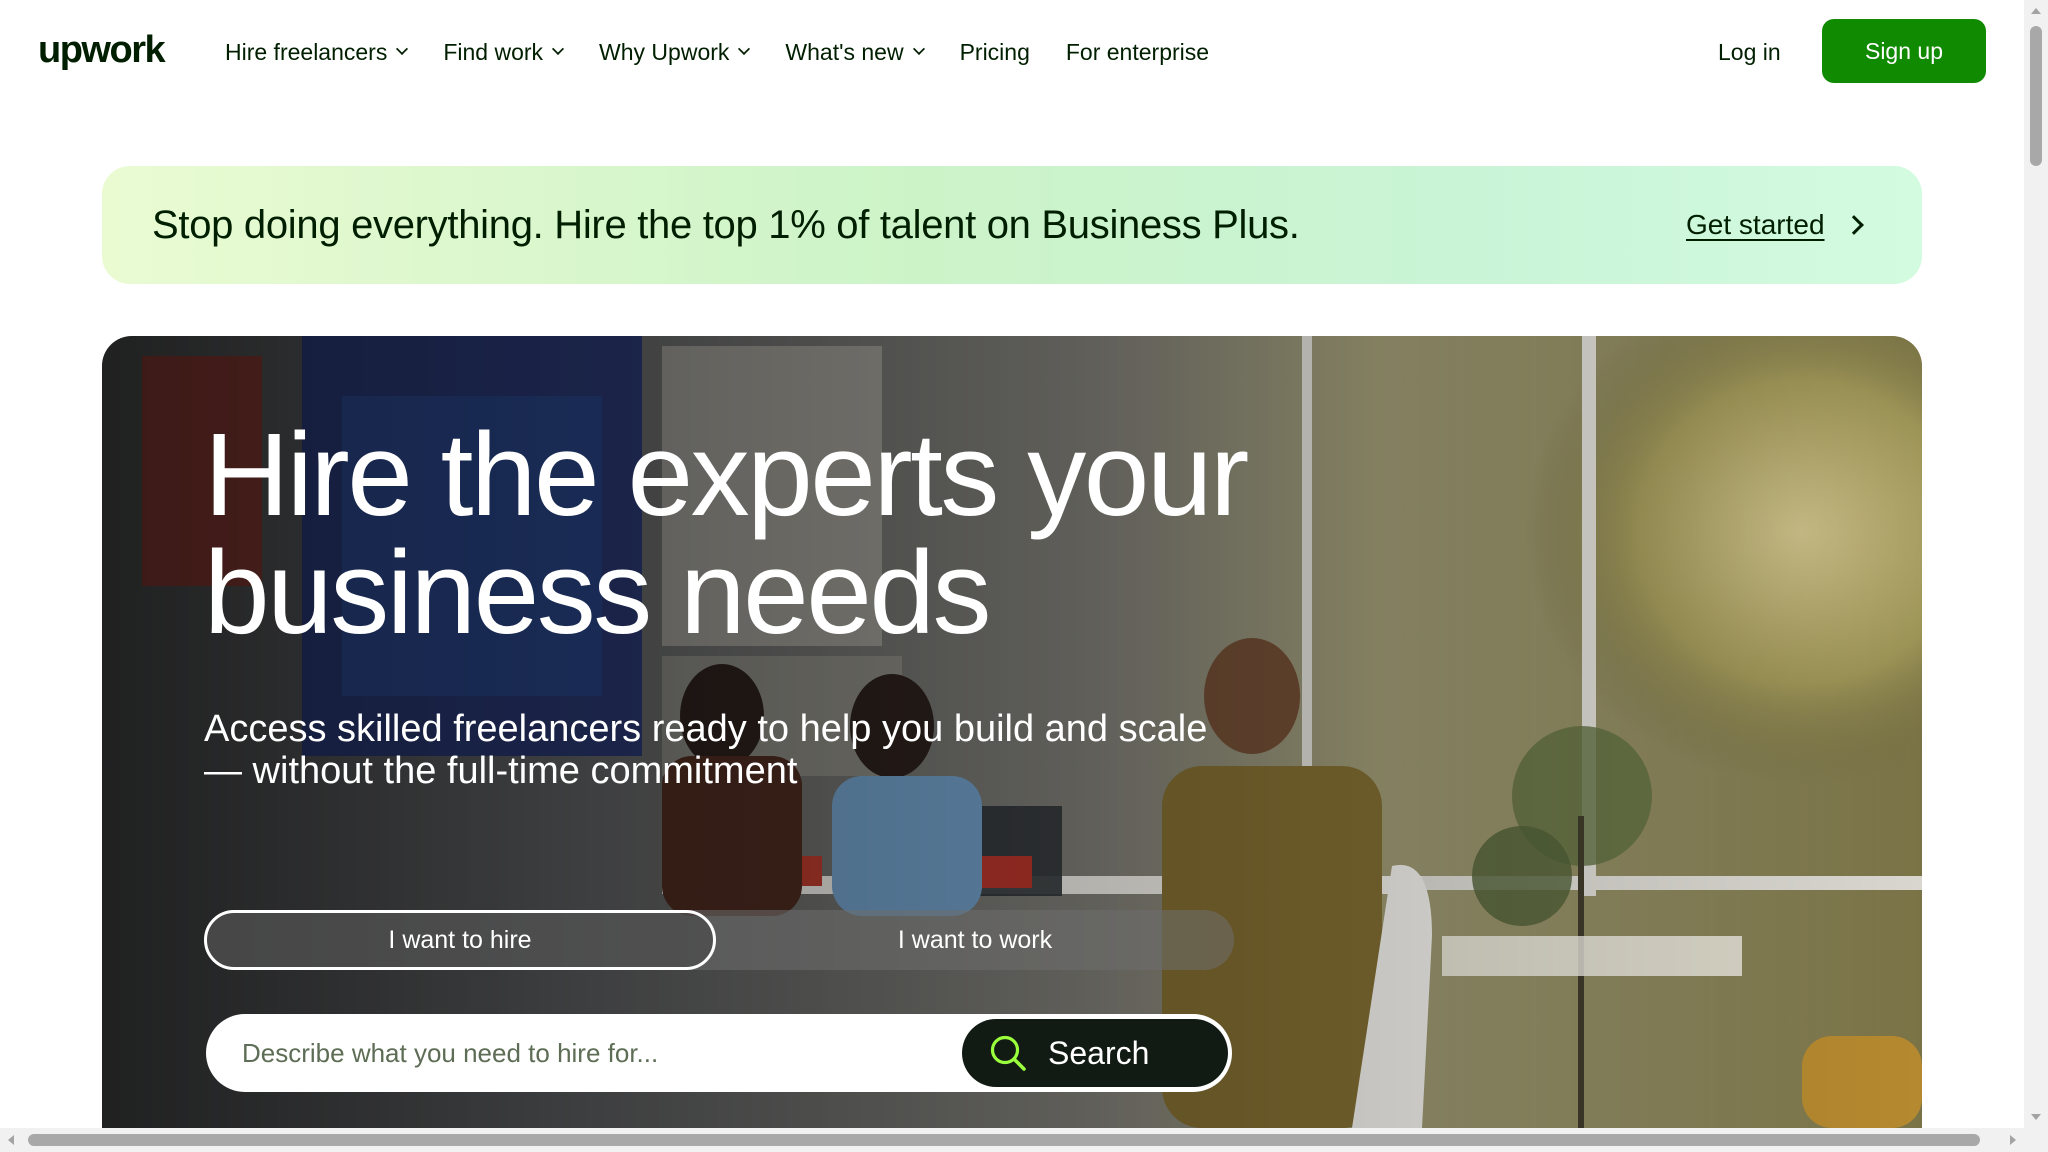 The width and height of the screenshot is (2048, 1152). What do you see at coordinates (664, 52) in the screenshot?
I see `nav-label: Why Upwork` at bounding box center [664, 52].